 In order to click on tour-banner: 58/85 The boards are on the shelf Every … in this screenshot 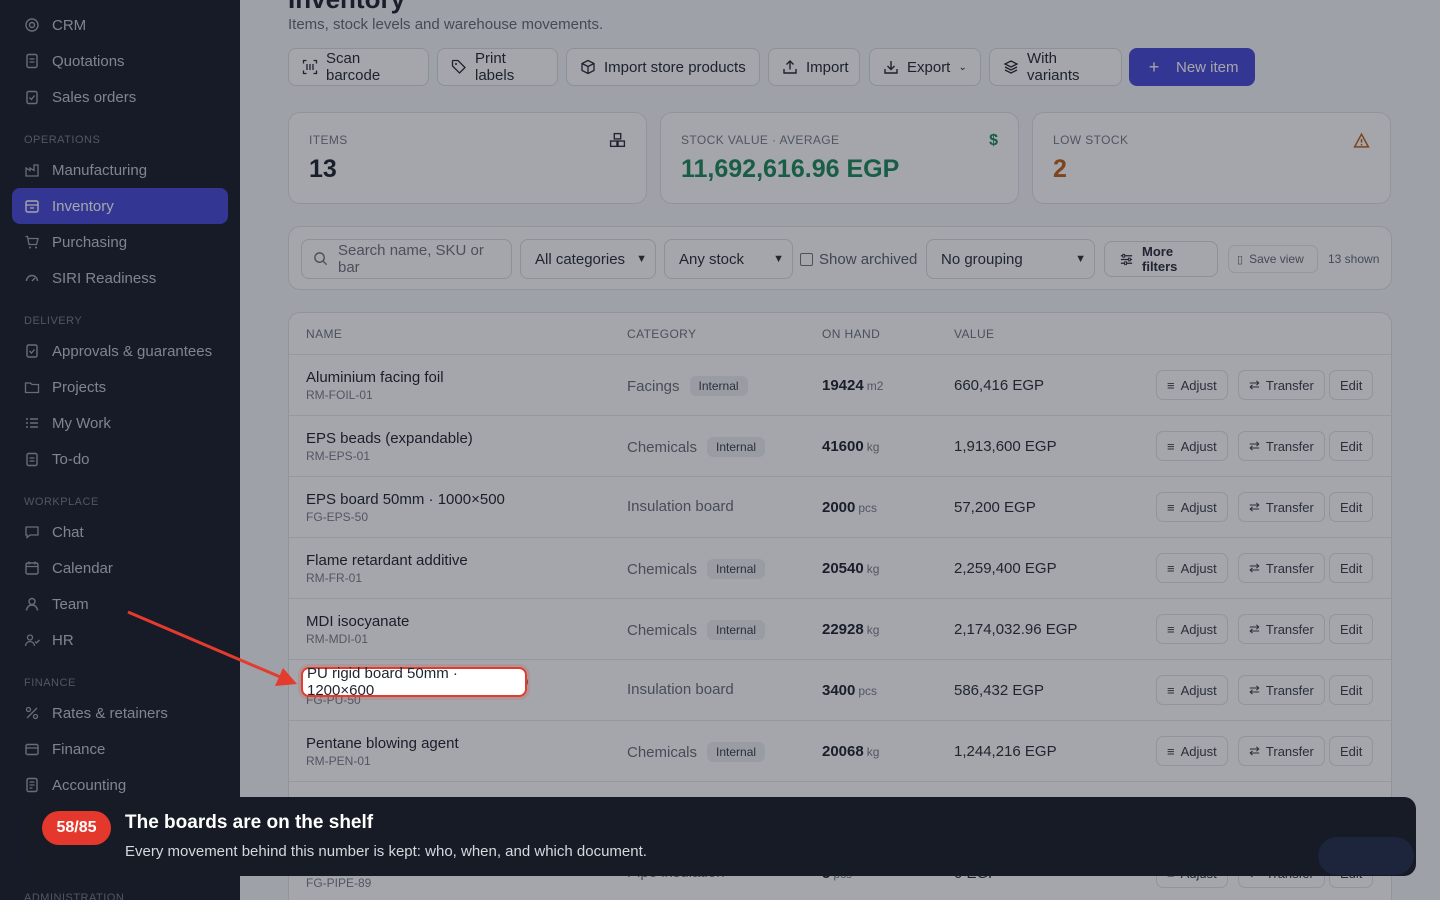, I will do `click(720, 836)`.